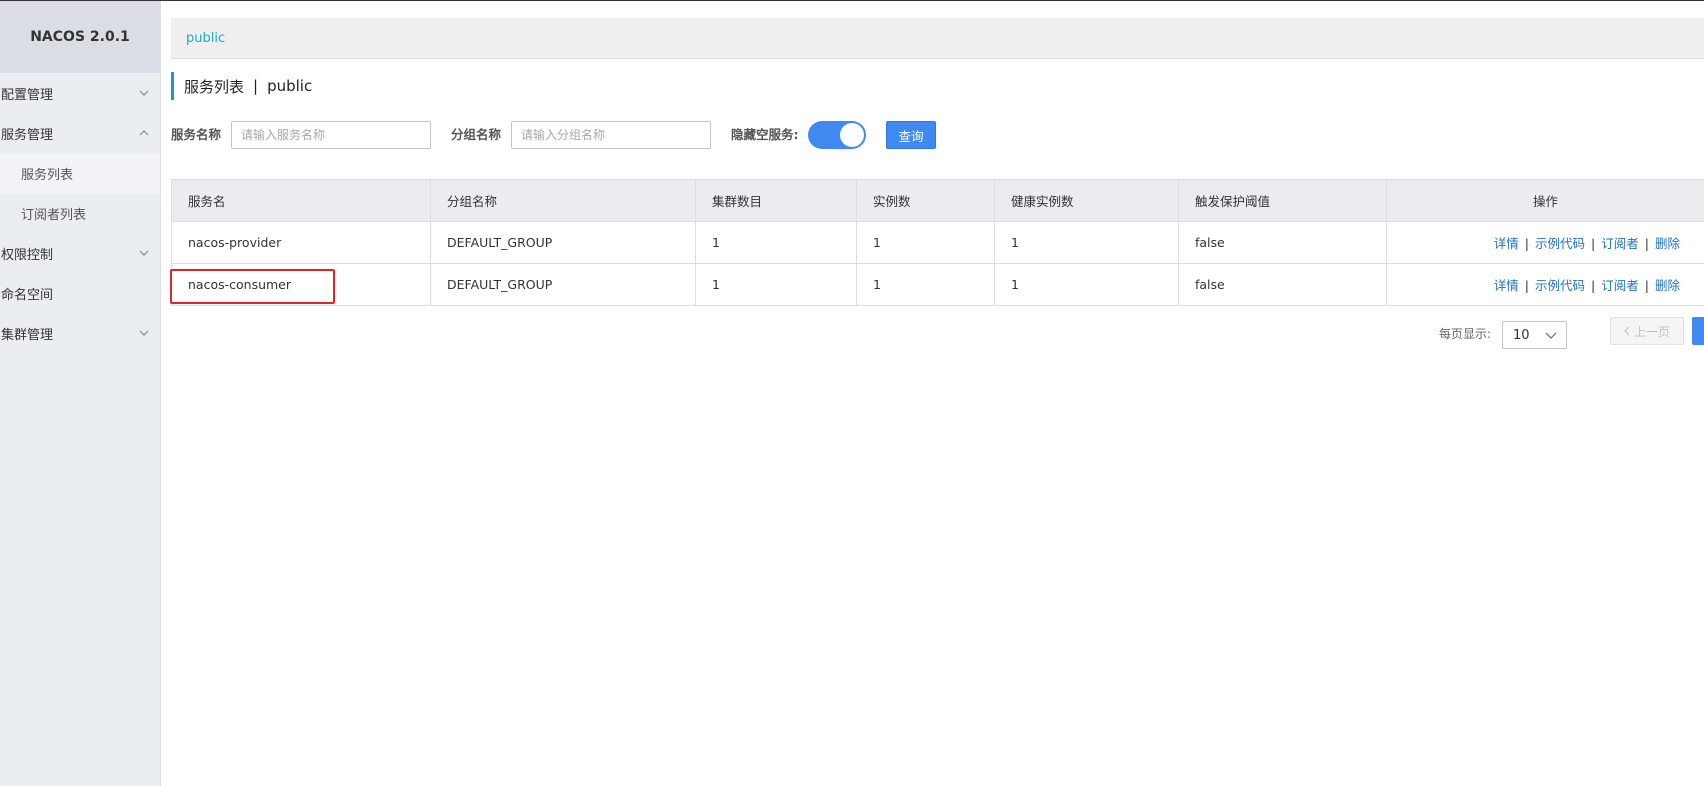  Describe the element at coordinates (1545, 200) in the screenshot. I see `column-header-ops: 操作` at that location.